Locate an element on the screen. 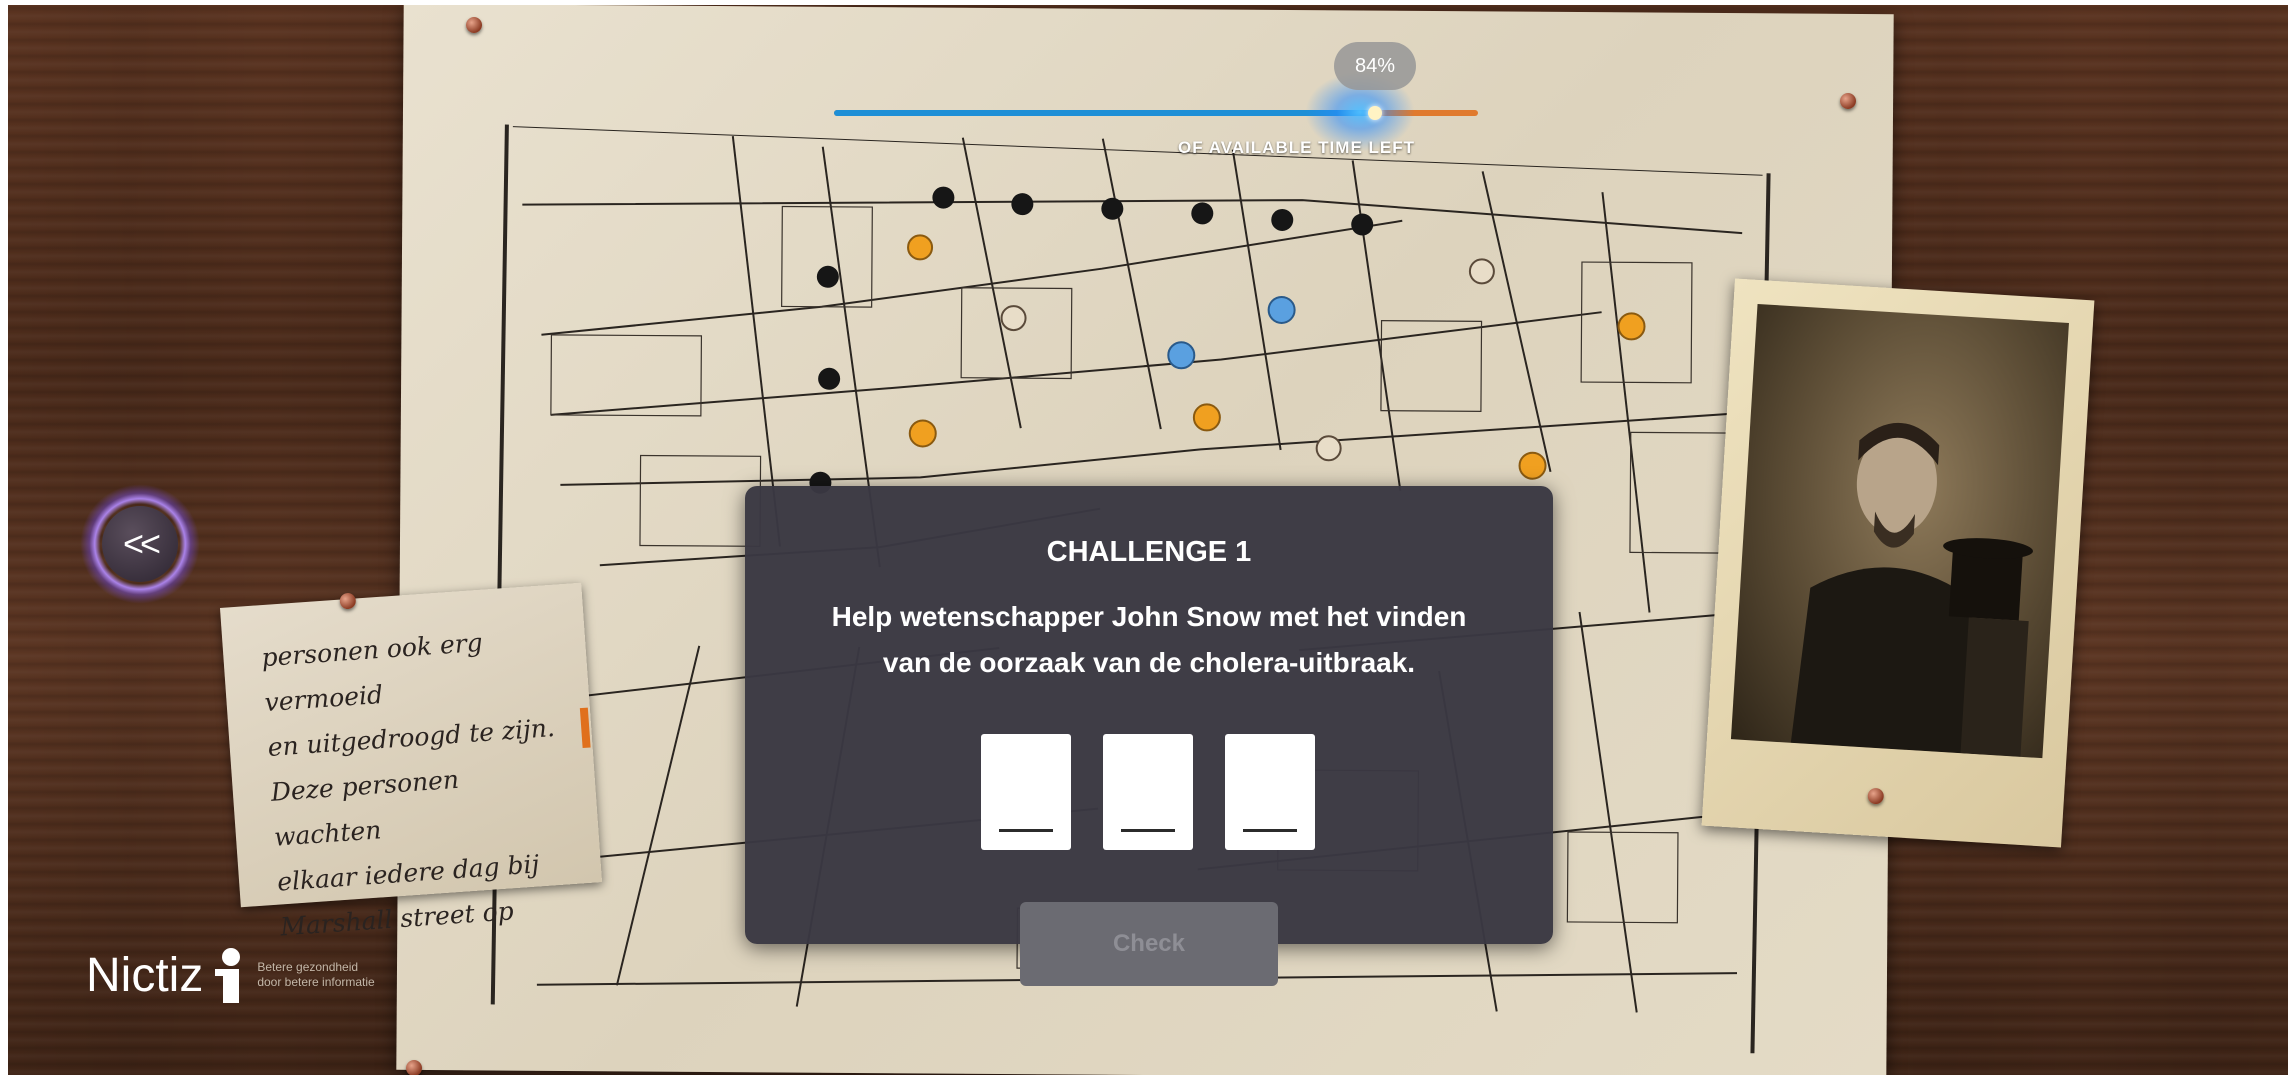  time-left-label: OF AVAILABLE TIME LEFT is located at coordinates (1296, 147).